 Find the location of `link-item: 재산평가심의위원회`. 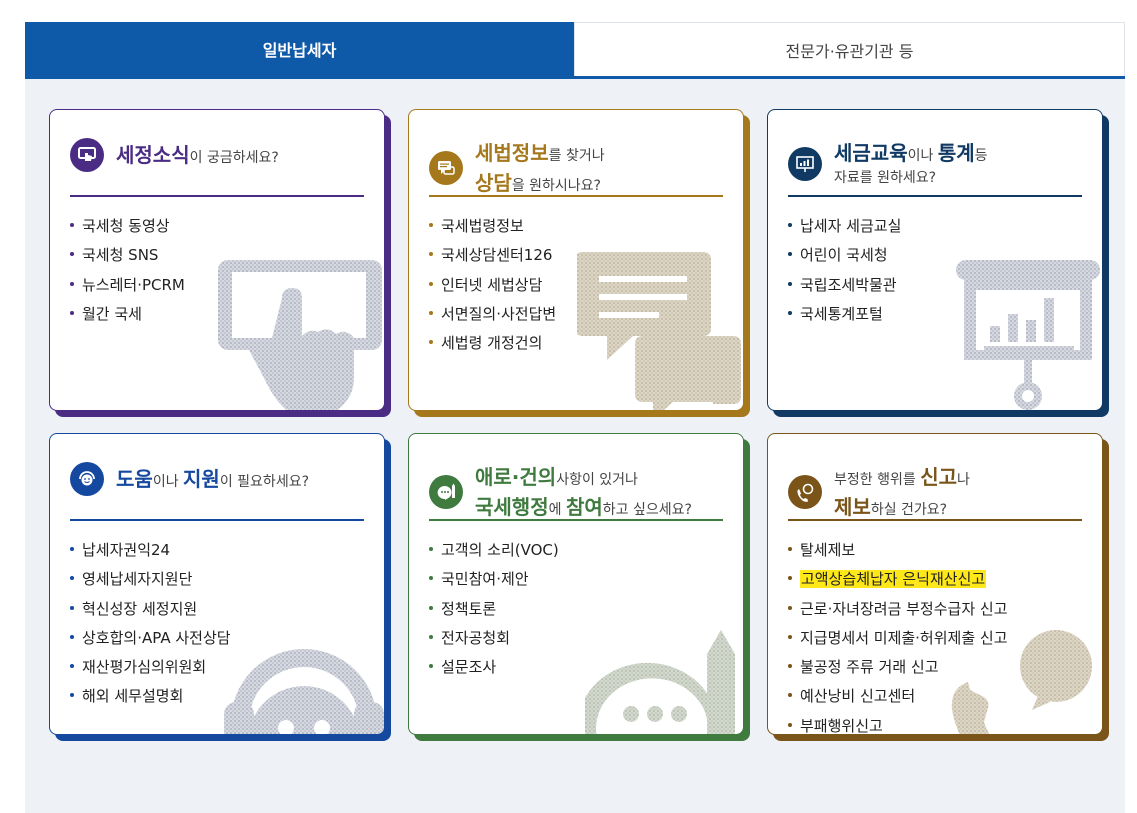

link-item: 재산평가심의위원회 is located at coordinates (144, 667).